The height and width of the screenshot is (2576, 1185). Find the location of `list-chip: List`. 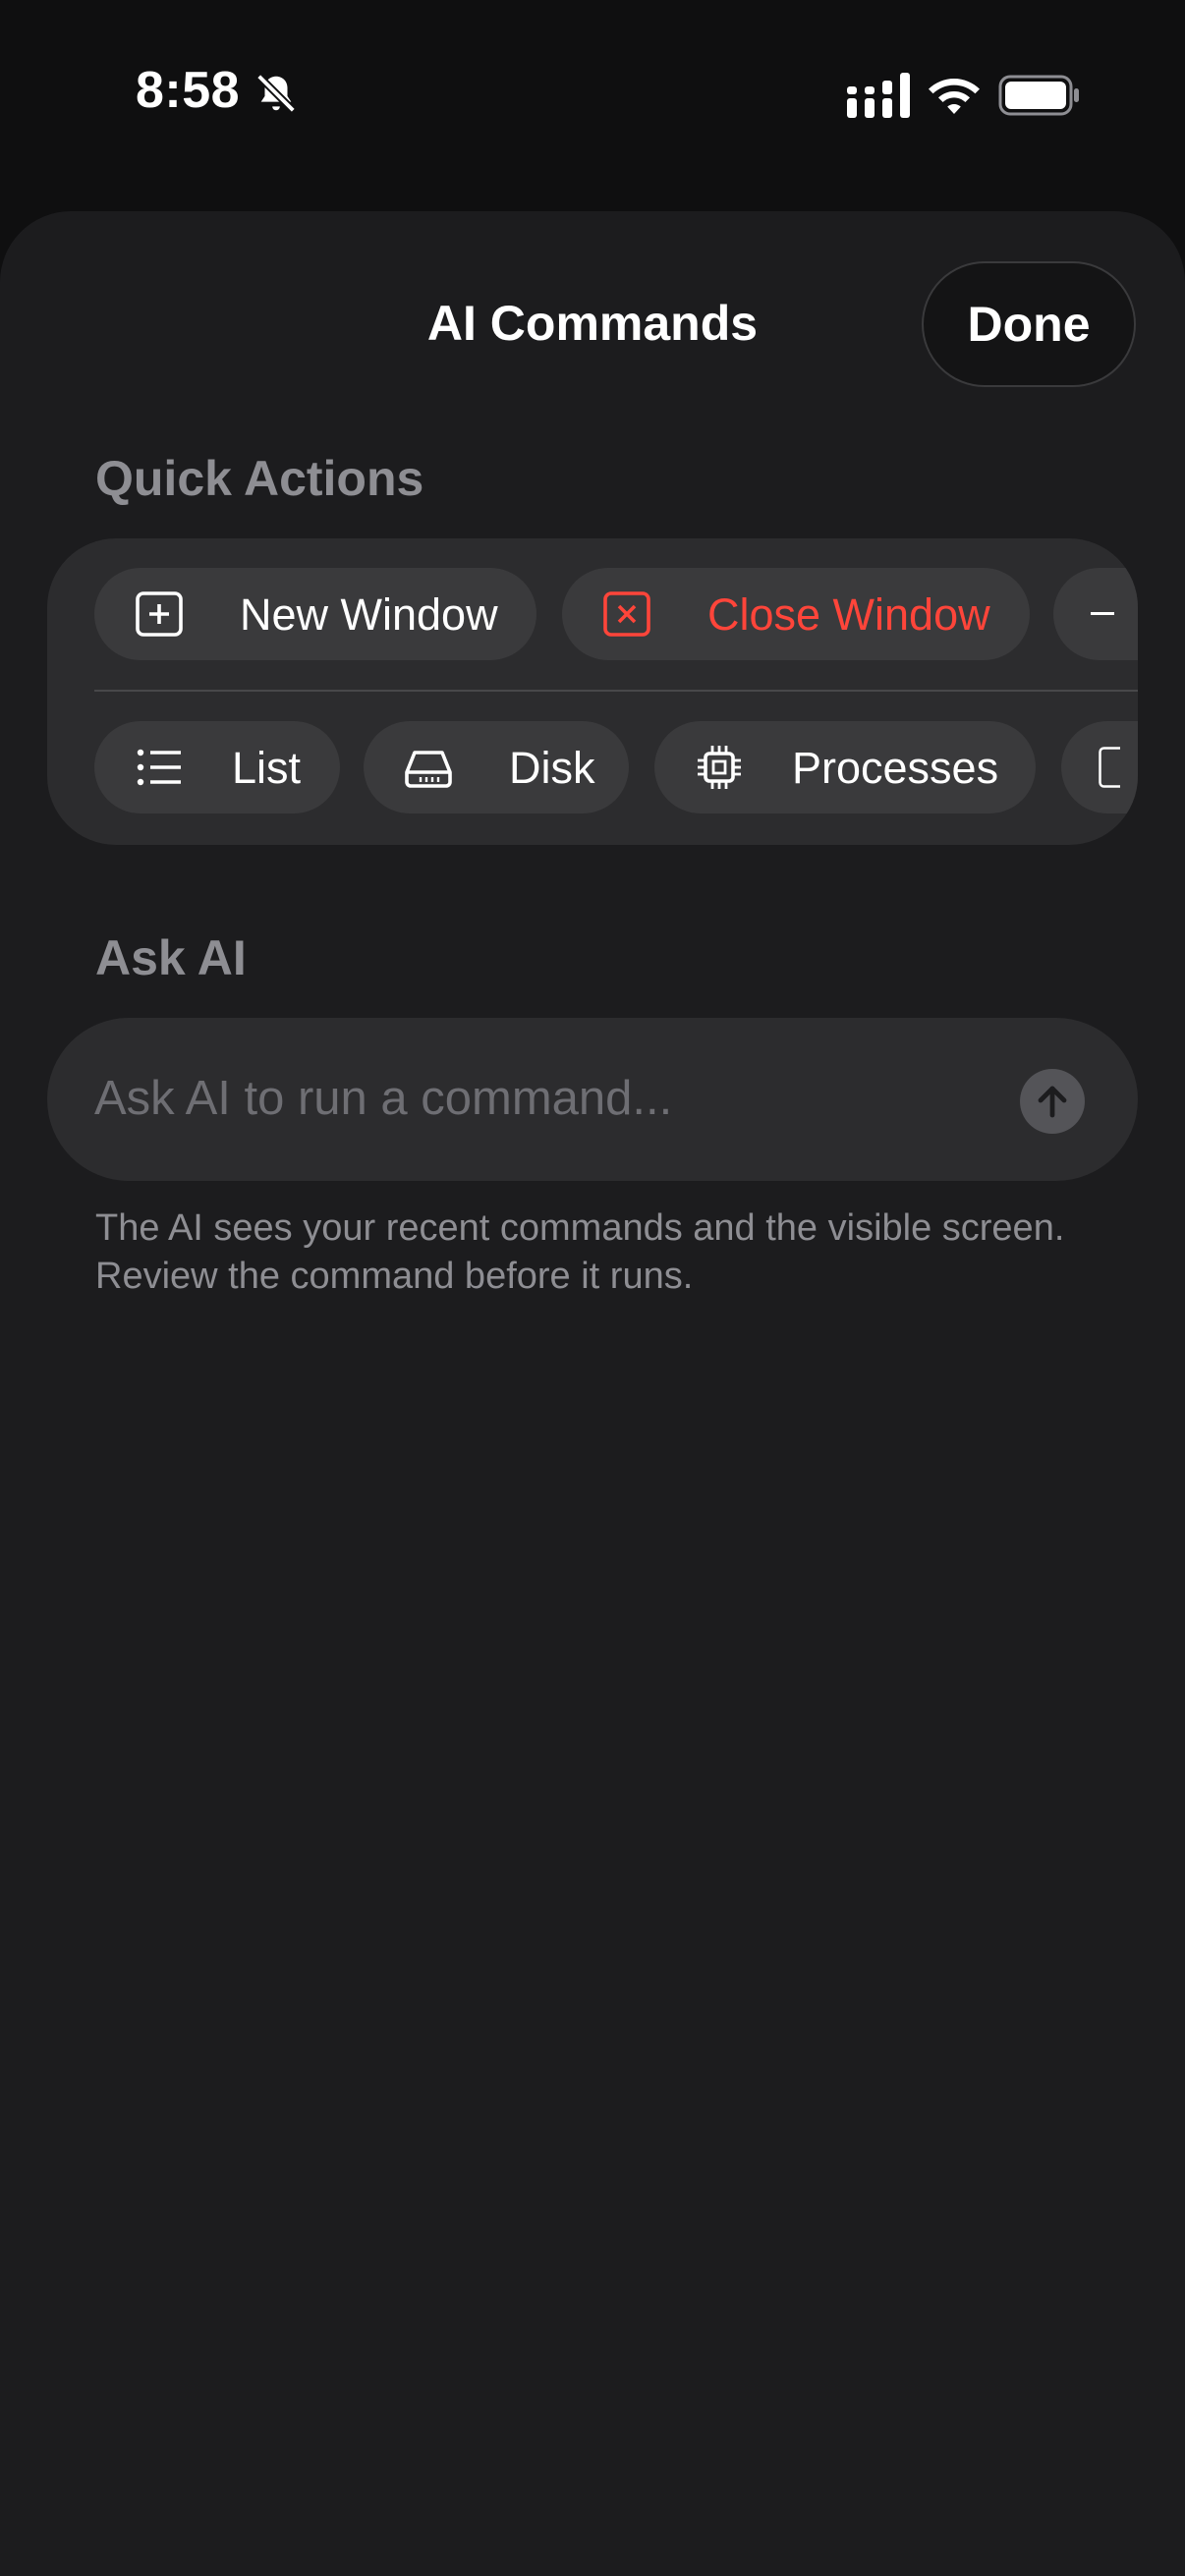

list-chip: List is located at coordinates (217, 767).